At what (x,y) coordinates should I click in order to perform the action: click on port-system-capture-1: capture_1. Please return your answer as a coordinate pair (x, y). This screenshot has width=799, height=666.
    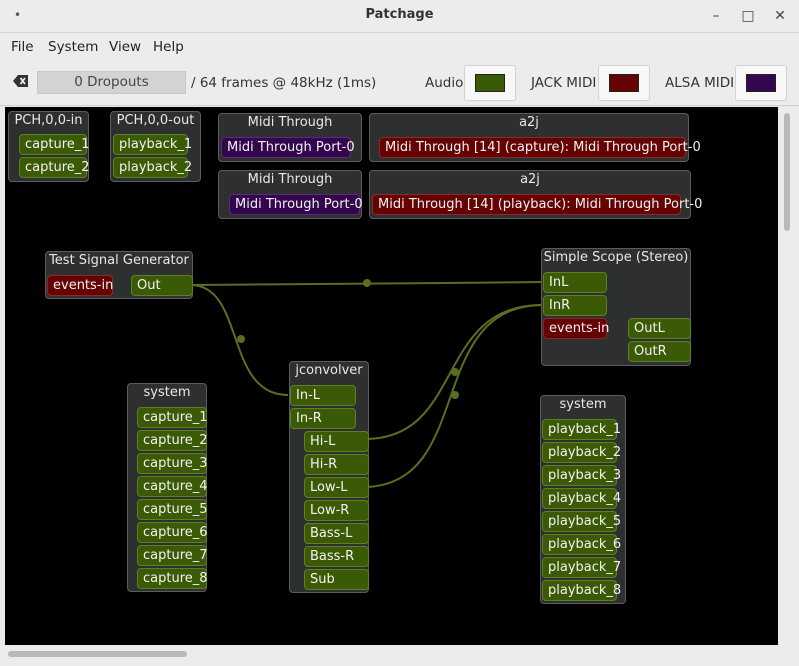
    Looking at the image, I should click on (172, 417).